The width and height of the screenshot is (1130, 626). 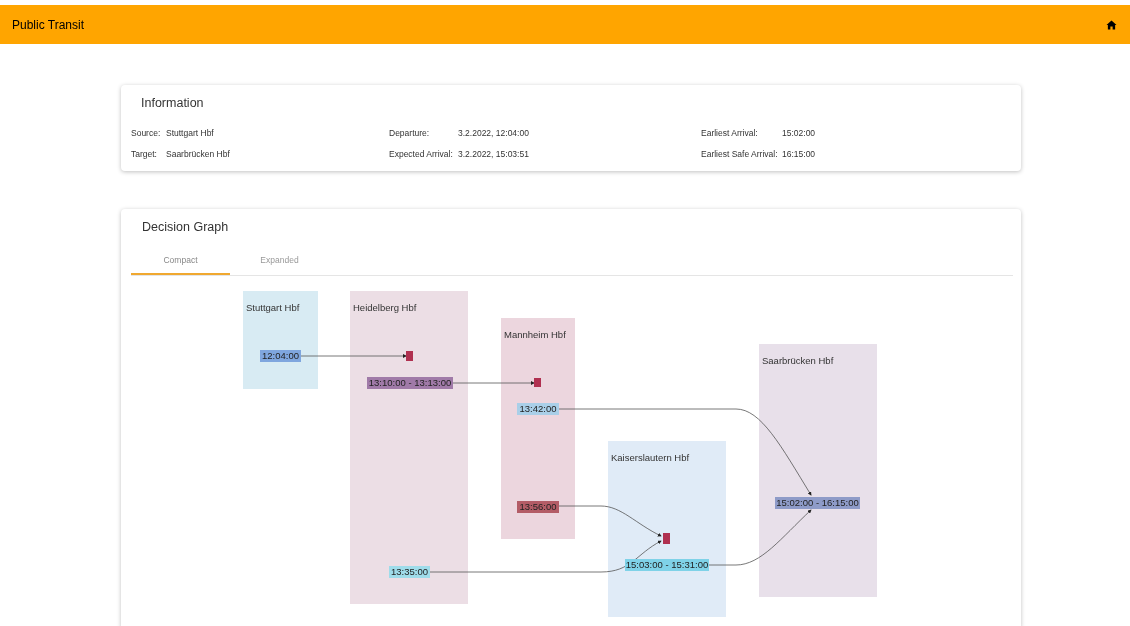 What do you see at coordinates (650, 457) in the screenshot?
I see `station-name: Kaiserslautern Hbf` at bounding box center [650, 457].